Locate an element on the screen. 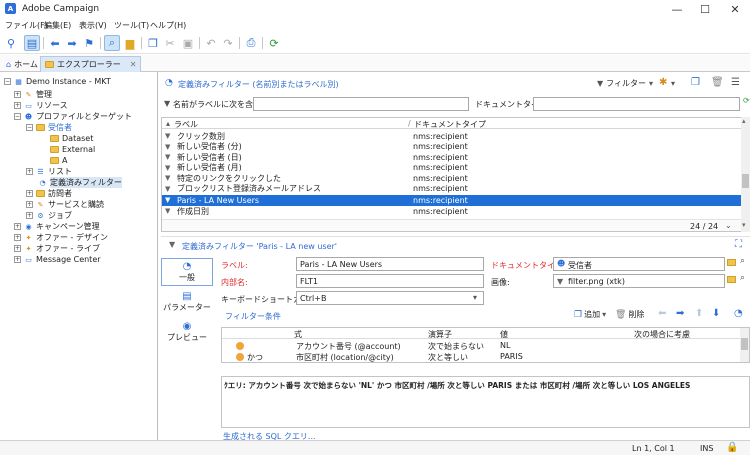 The image size is (750, 455). doctype-input: ☻ 受信者 is located at coordinates (639, 264).